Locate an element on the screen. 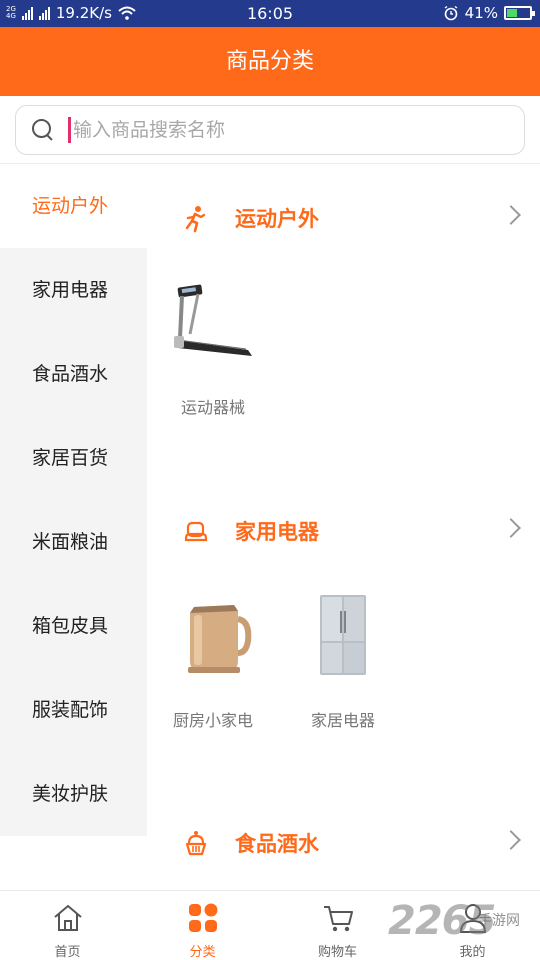 This screenshot has width=540, height=960. status-bar: 2G 4G 19.2K/s 16:05 41% is located at coordinates (270, 13).